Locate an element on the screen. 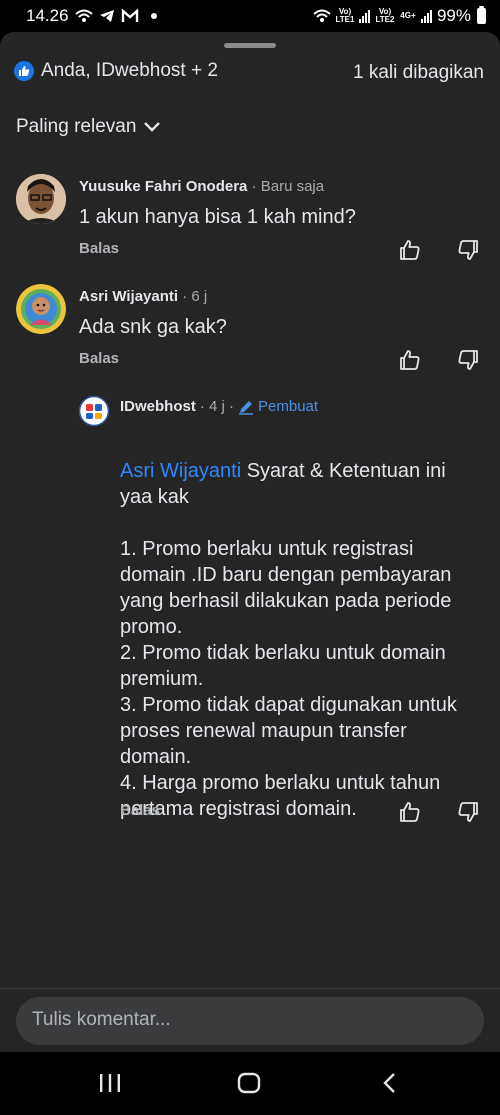  like-reaction-icon is located at coordinates (24, 71).